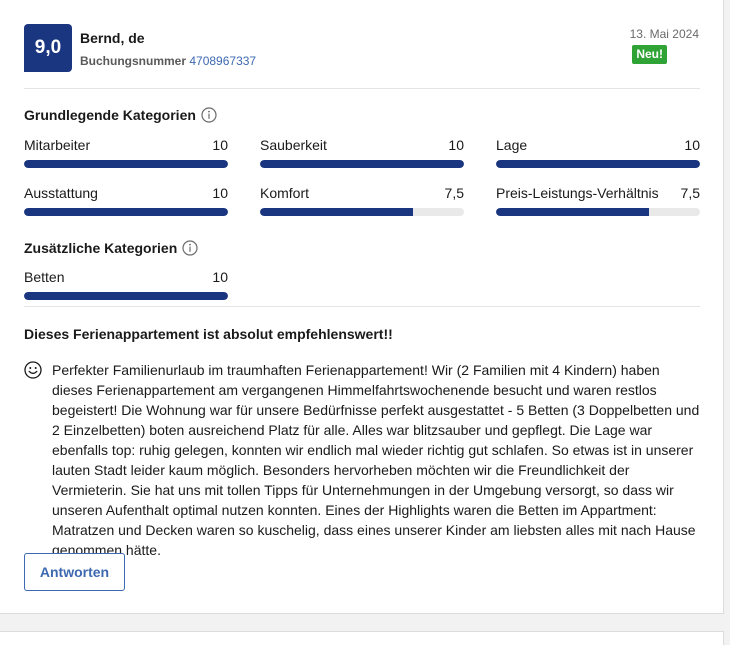  What do you see at coordinates (664, 34) in the screenshot?
I see `review-date: 13. Mai 2024` at bounding box center [664, 34].